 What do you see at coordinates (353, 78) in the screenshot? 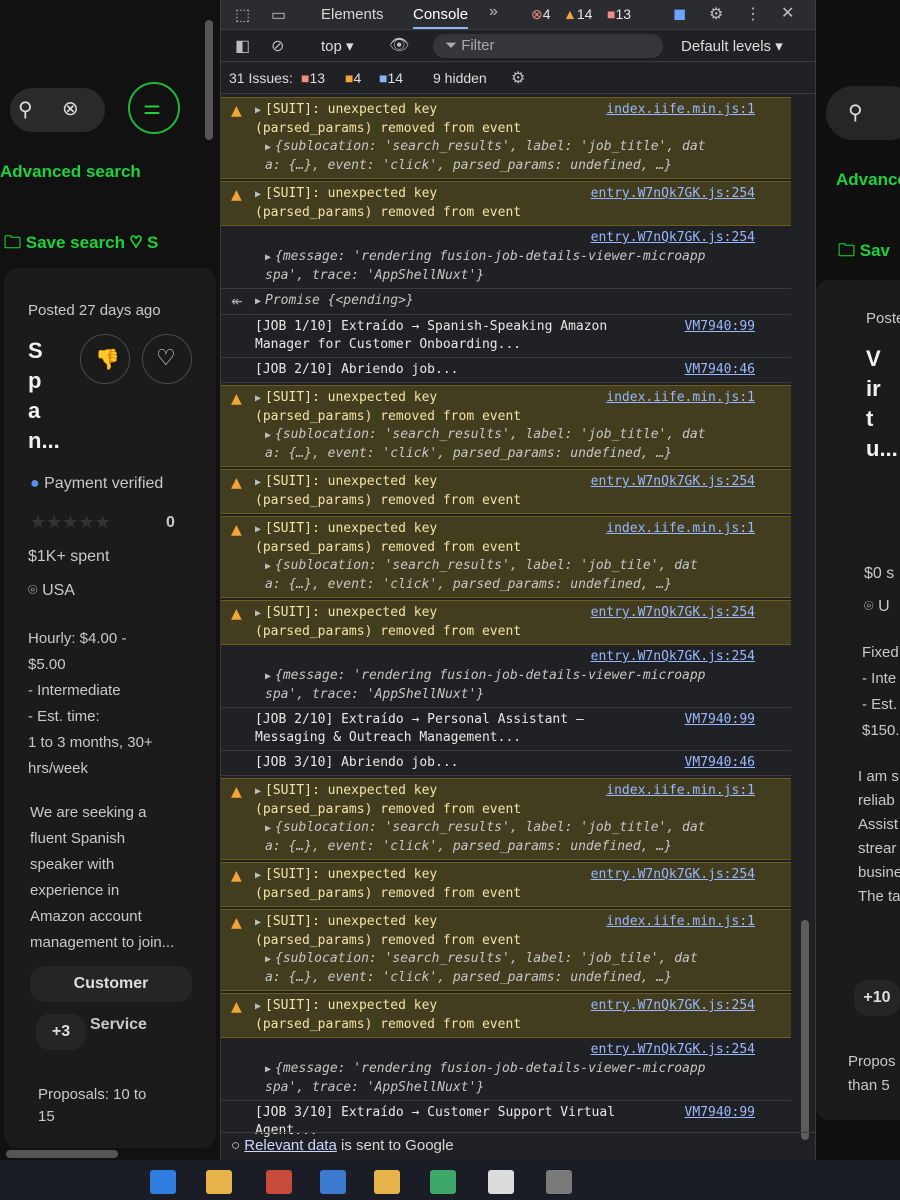
I see `issues-warnings: ■4` at bounding box center [353, 78].